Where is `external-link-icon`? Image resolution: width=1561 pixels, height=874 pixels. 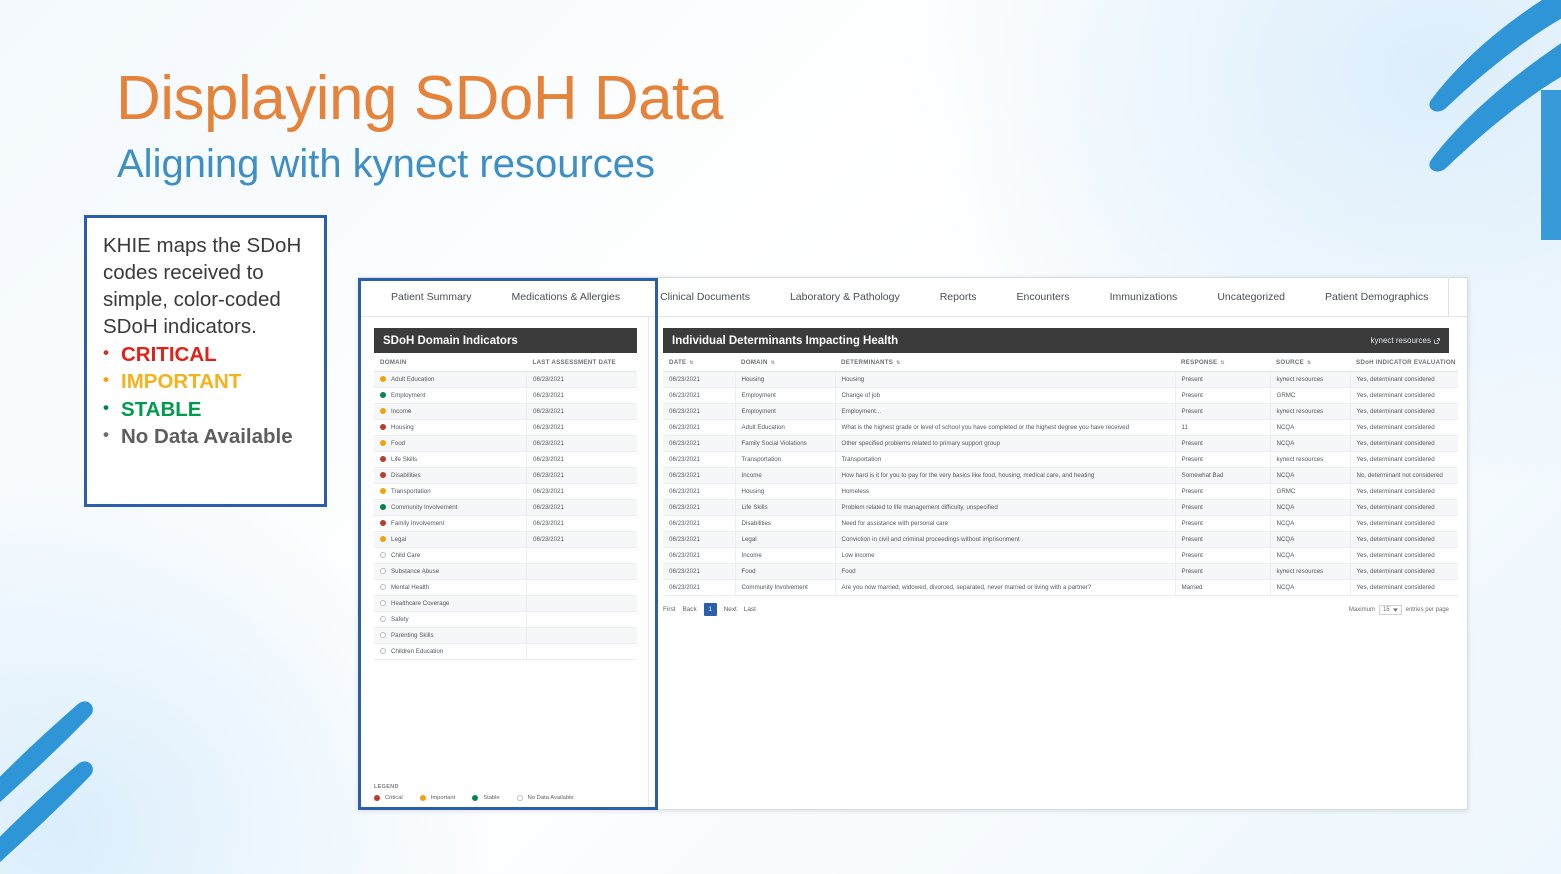
external-link-icon is located at coordinates (1437, 340).